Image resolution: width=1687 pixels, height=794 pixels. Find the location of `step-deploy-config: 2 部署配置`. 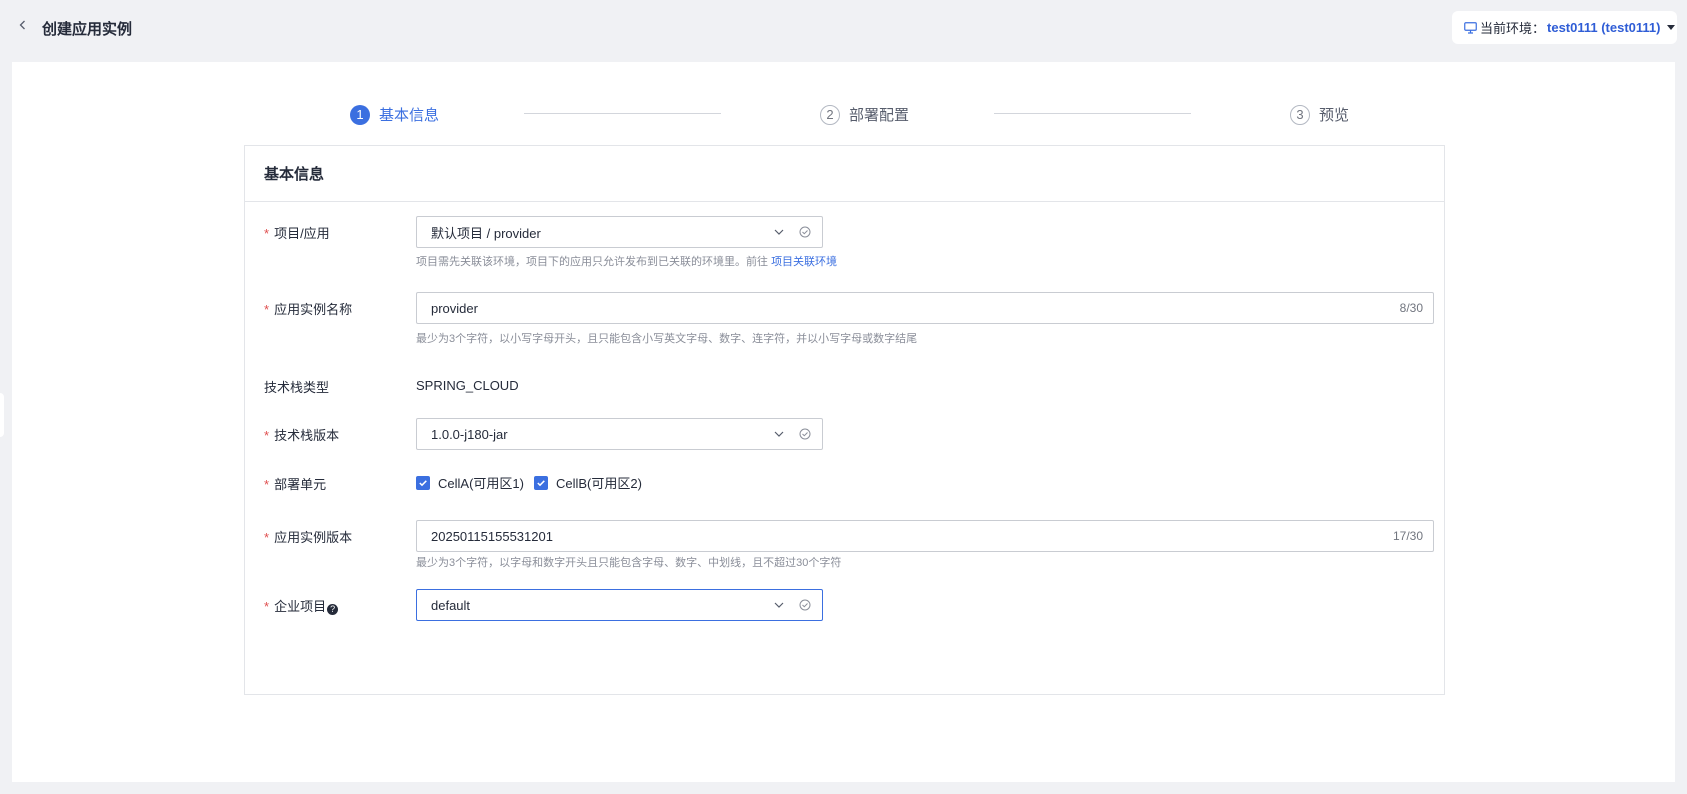

step-deploy-config: 2 部署配置 is located at coordinates (864, 114).